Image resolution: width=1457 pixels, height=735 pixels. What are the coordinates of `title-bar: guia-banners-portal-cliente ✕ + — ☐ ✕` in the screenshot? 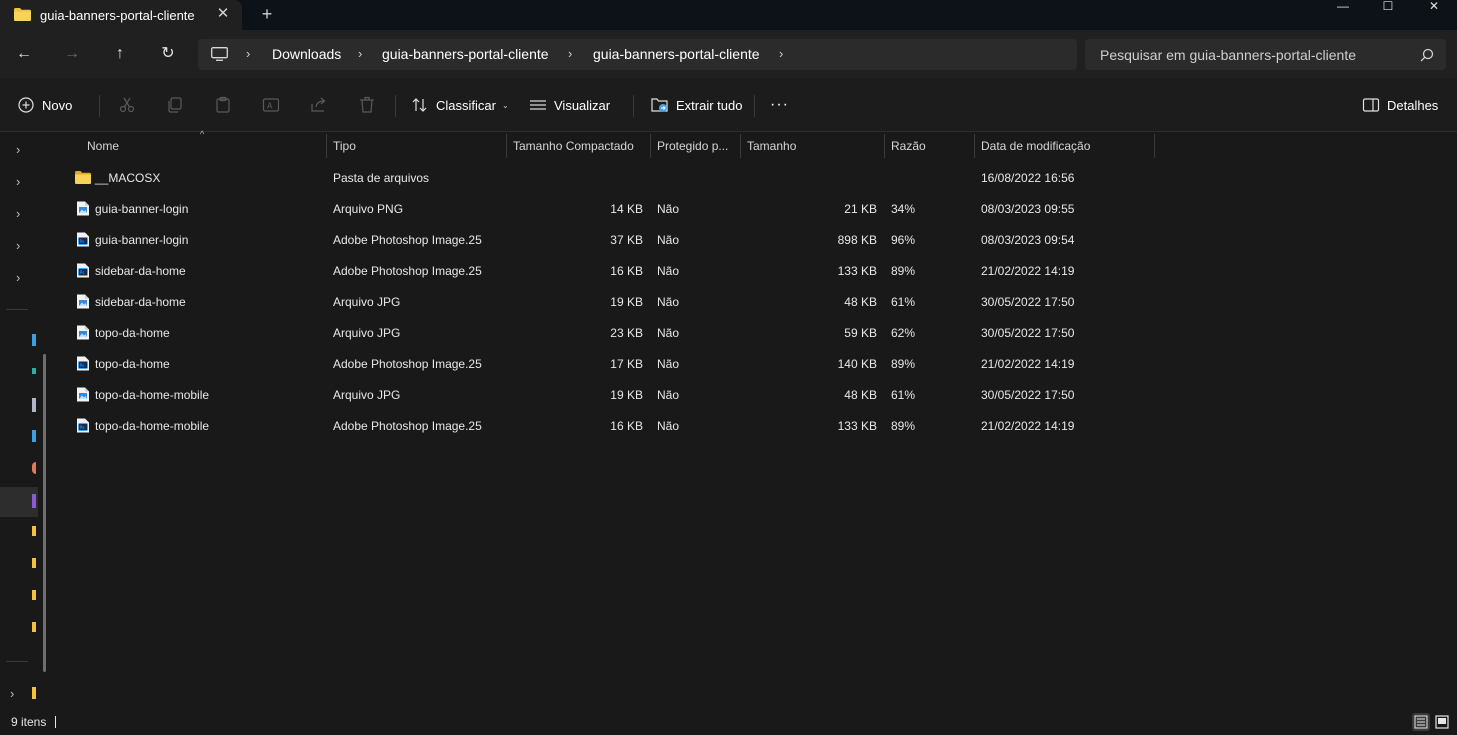 It's located at (728, 15).